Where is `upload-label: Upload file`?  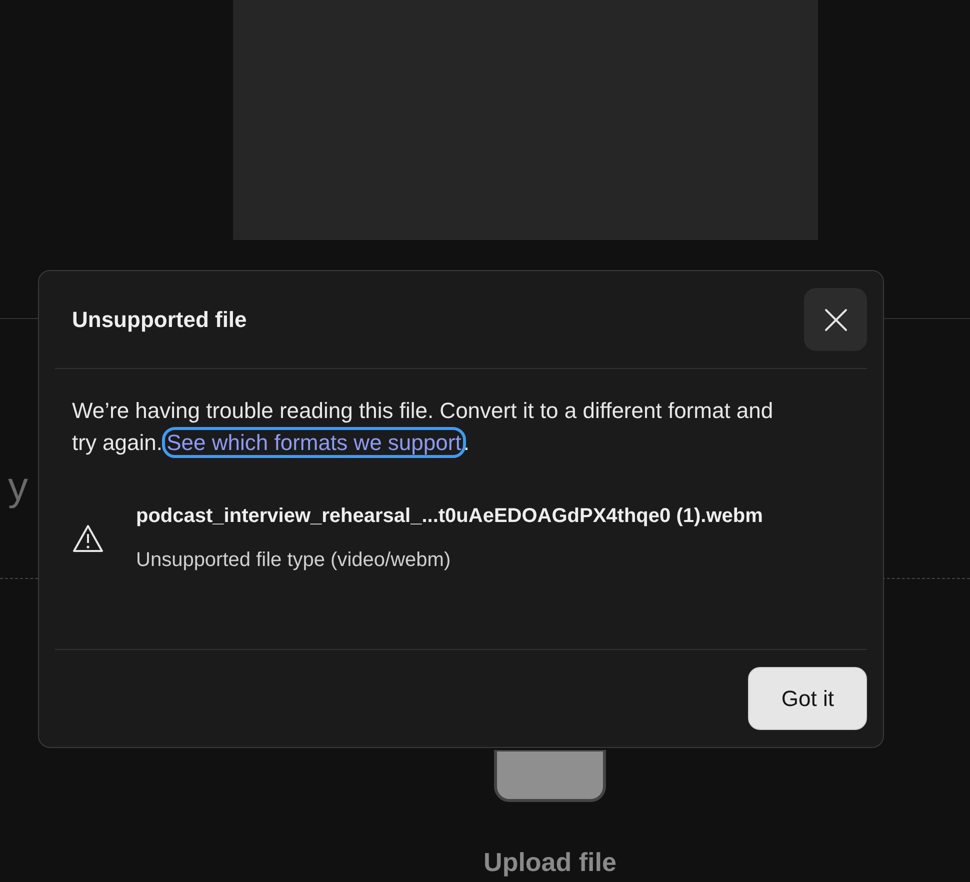
upload-label: Upload file is located at coordinates (550, 862).